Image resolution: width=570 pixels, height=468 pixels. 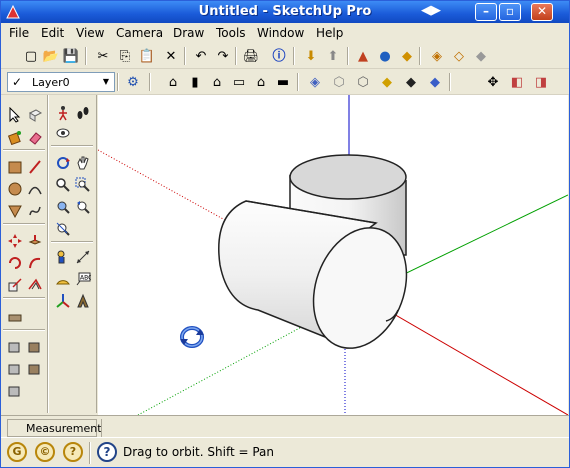 I want to click on xray-icon: ◈, so click(x=315, y=82).